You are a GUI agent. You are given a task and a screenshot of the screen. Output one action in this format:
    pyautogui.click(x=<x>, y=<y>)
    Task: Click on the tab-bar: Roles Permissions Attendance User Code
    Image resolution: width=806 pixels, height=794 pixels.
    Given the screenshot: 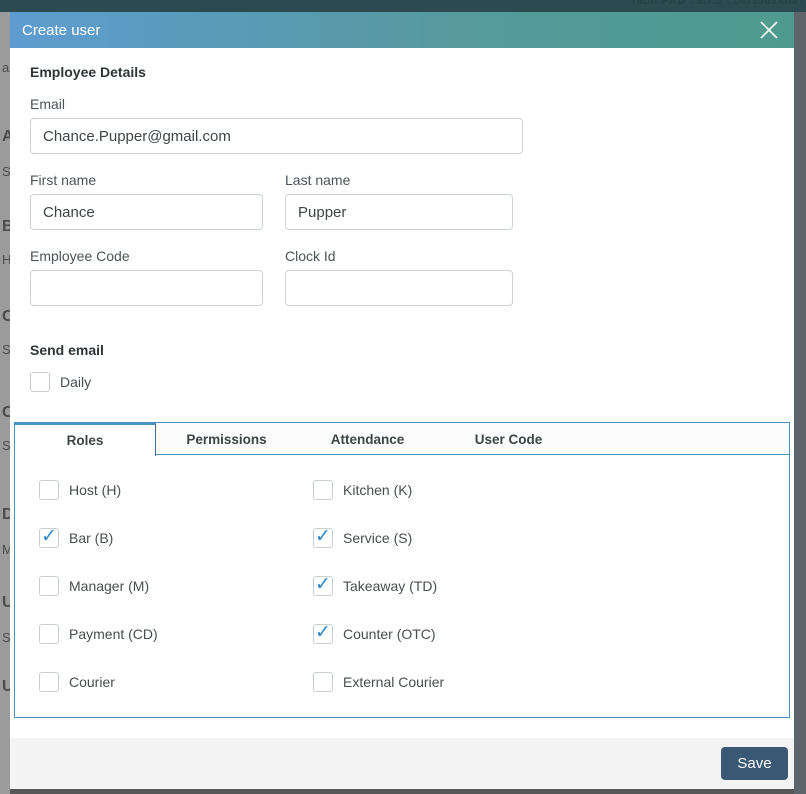 What is the action you would take?
    pyautogui.click(x=402, y=439)
    